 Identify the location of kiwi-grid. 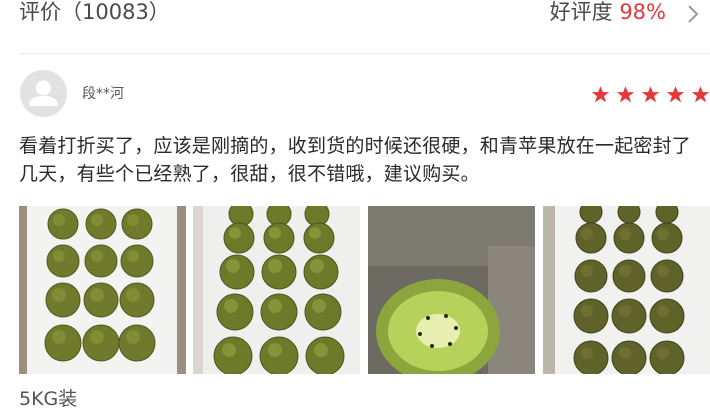
(100, 285).